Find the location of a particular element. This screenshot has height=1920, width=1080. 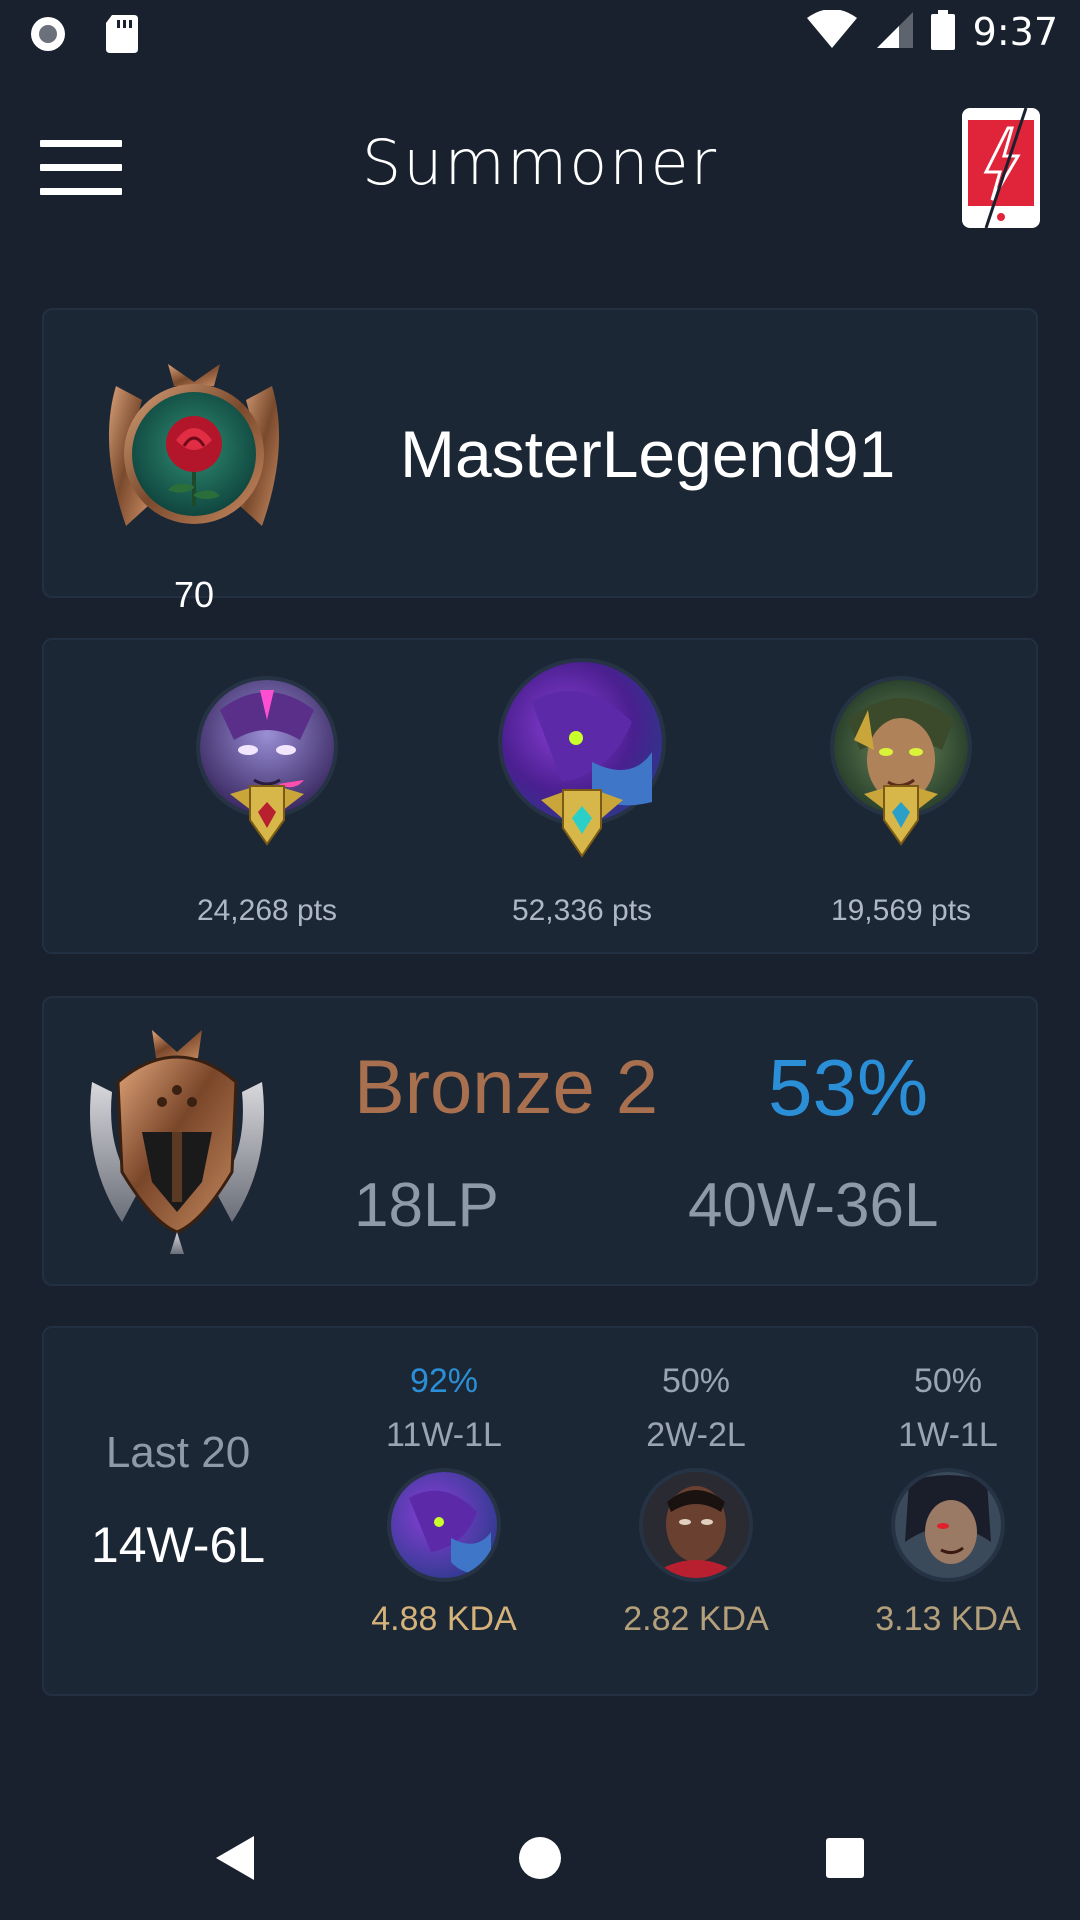

summoner-level: 70 is located at coordinates (194, 594).